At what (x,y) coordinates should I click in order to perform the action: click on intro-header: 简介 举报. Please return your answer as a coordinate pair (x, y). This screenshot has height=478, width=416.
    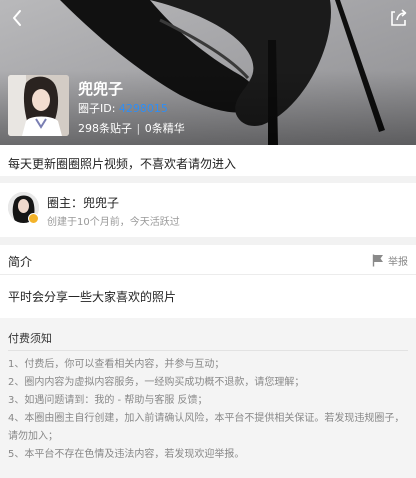
    Looking at the image, I should click on (208, 260).